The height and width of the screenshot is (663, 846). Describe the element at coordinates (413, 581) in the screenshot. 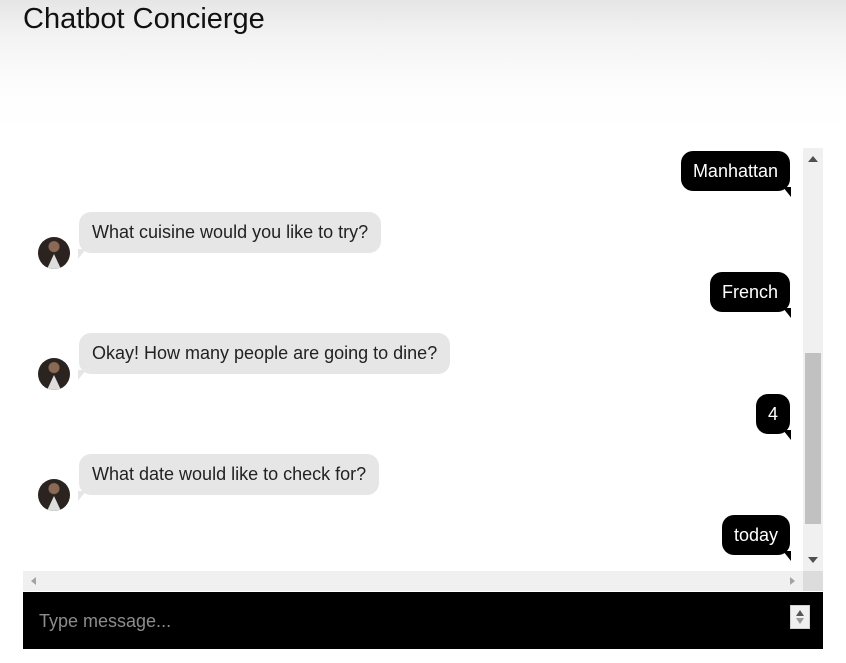

I see `horizontal-scrollbar` at that location.